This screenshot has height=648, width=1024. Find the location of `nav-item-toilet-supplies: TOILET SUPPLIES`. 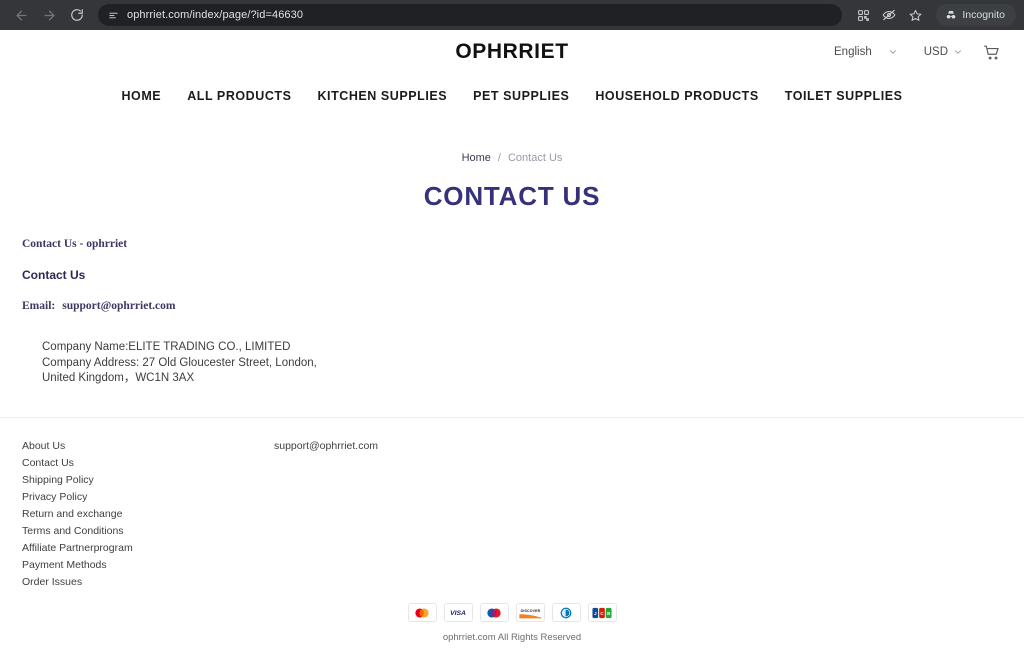

nav-item-toilet-supplies: TOILET SUPPLIES is located at coordinates (844, 96).